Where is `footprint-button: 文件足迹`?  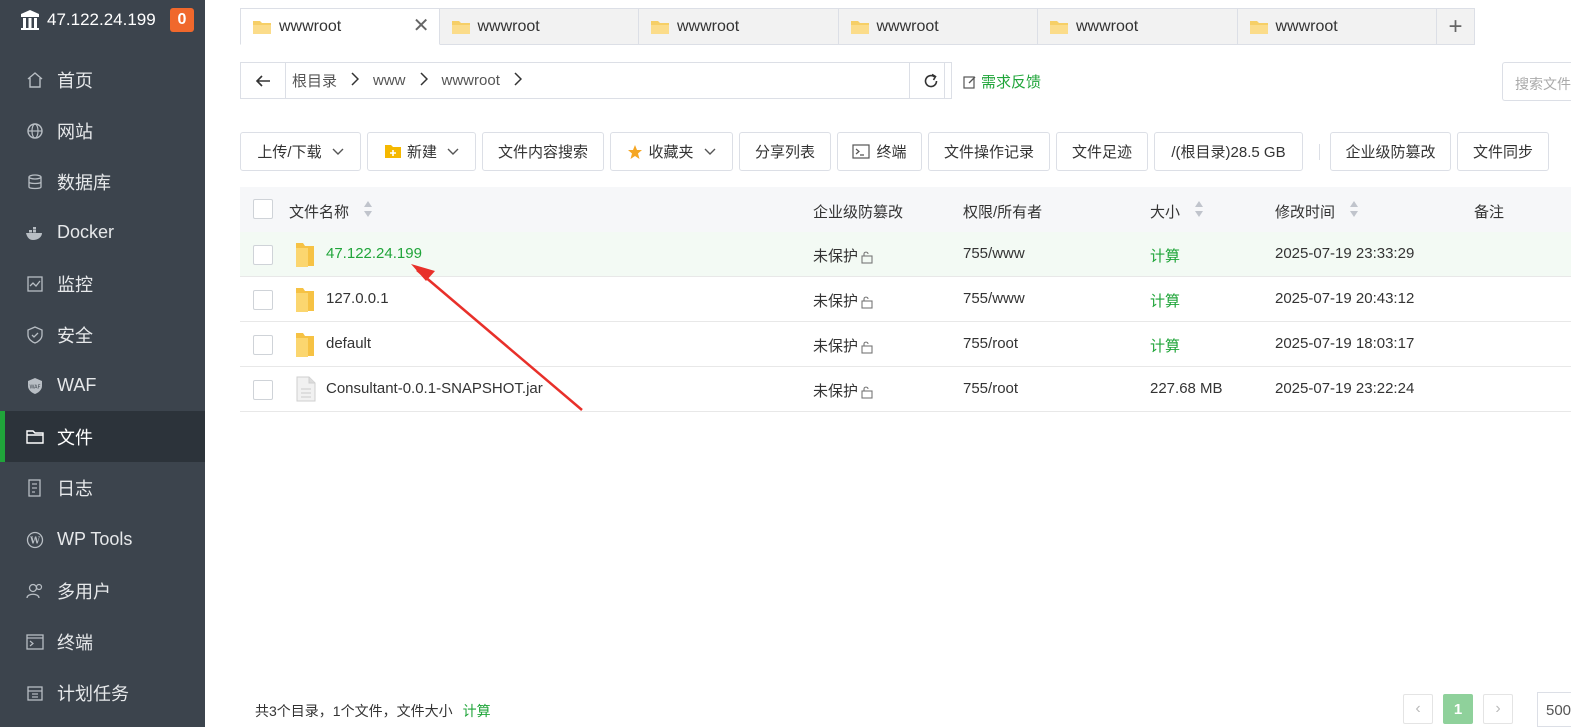
footprint-button: 文件足迹 is located at coordinates (1102, 151).